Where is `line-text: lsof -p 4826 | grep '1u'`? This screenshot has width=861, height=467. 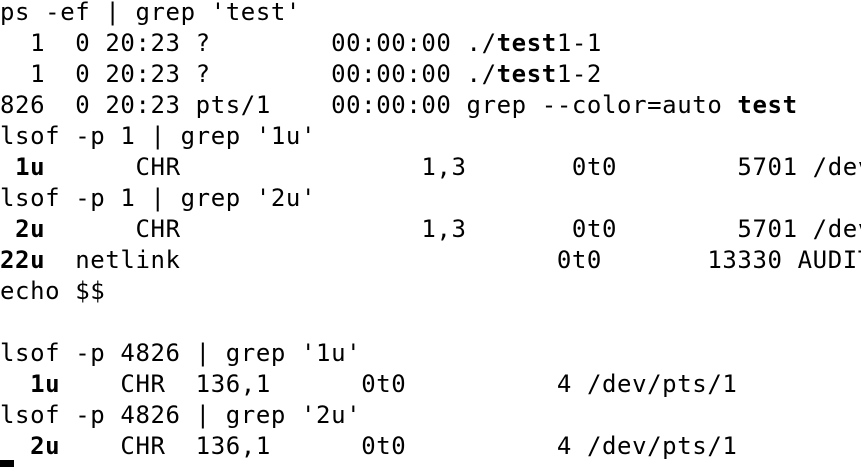 line-text: lsof -p 4826 | grep '1u' is located at coordinates (181, 353).